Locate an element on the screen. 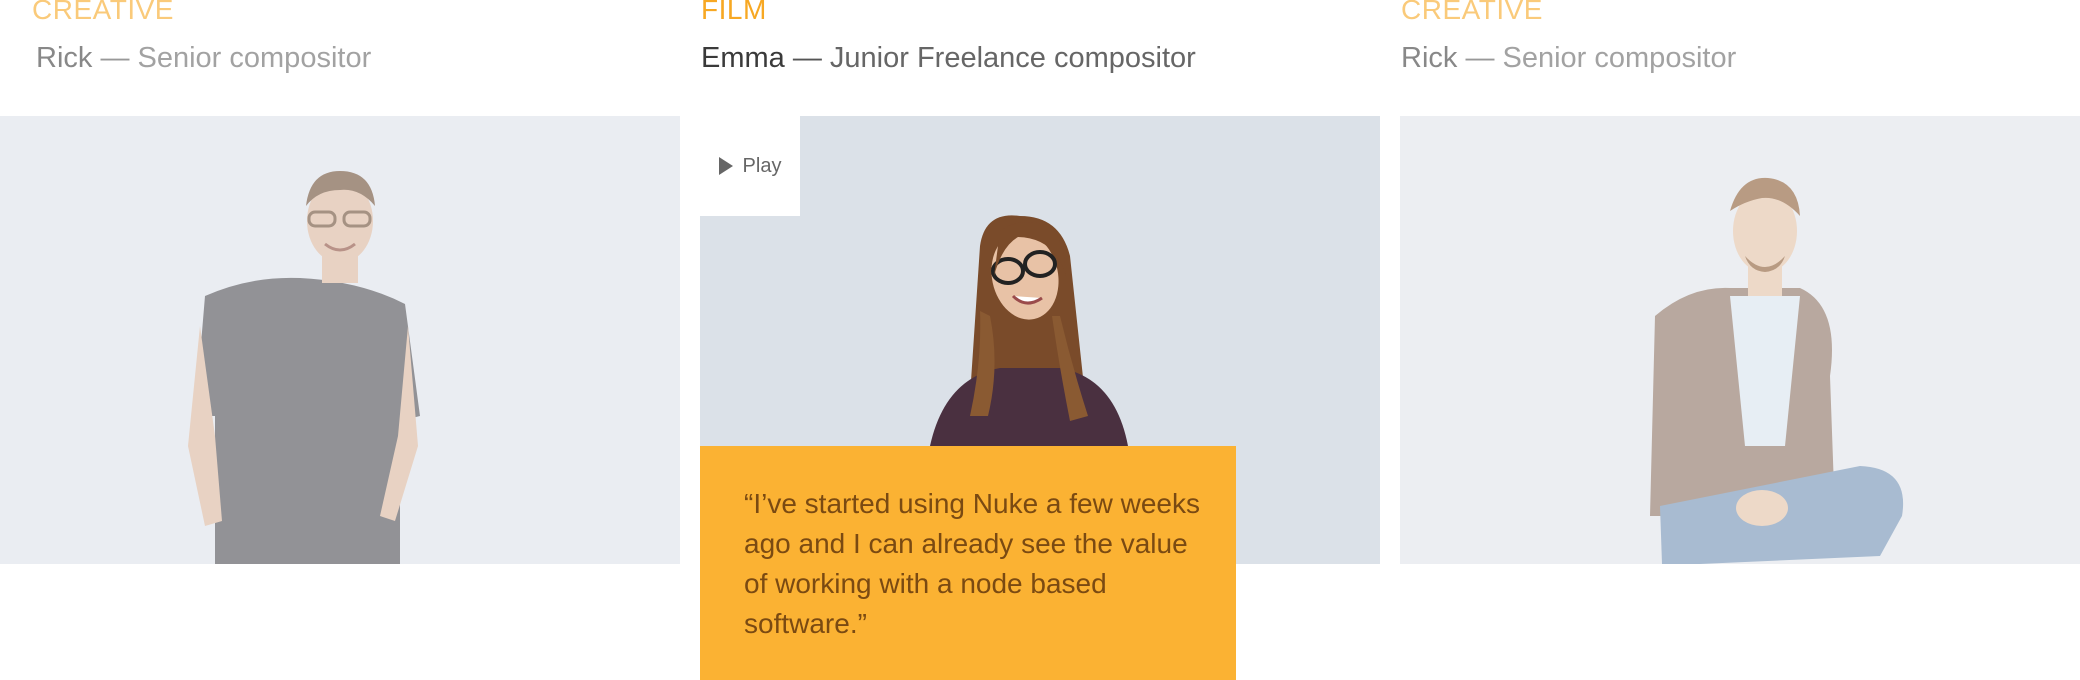 This screenshot has height=680, width=2080. category-label: FILM is located at coordinates (734, 12).